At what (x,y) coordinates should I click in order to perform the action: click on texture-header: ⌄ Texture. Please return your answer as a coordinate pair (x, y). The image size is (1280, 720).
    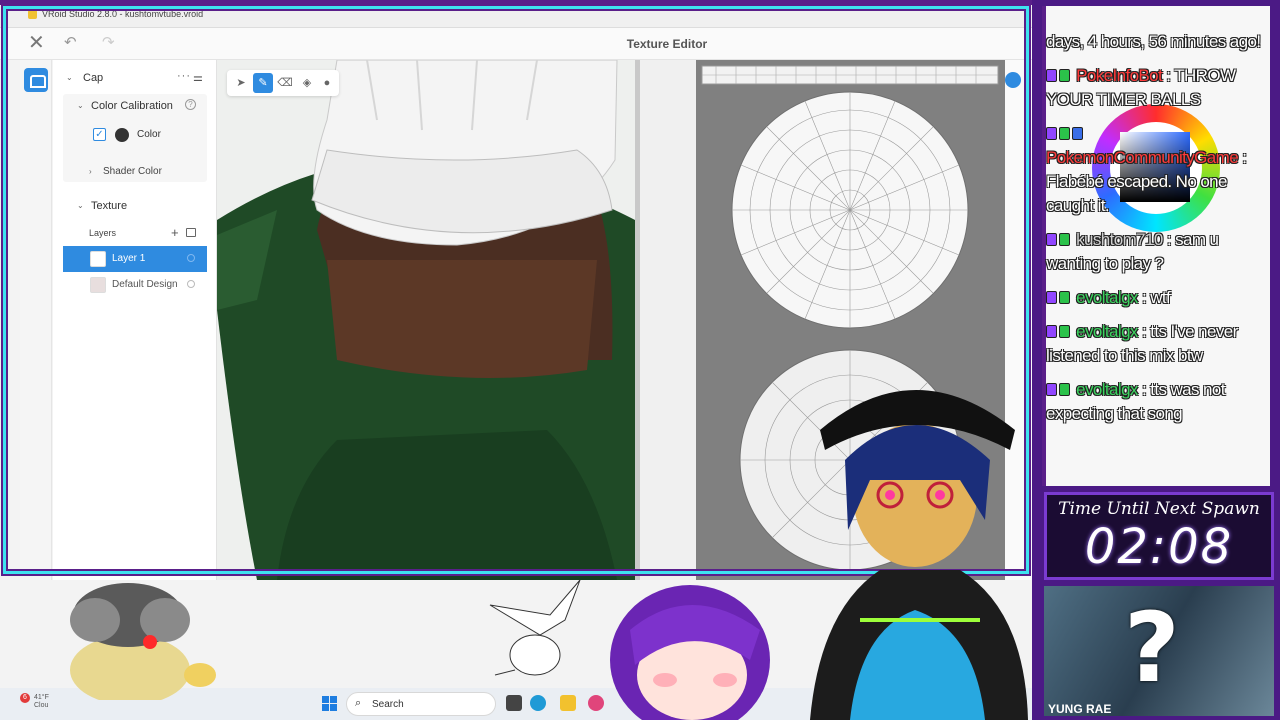
    Looking at the image, I should click on (135, 208).